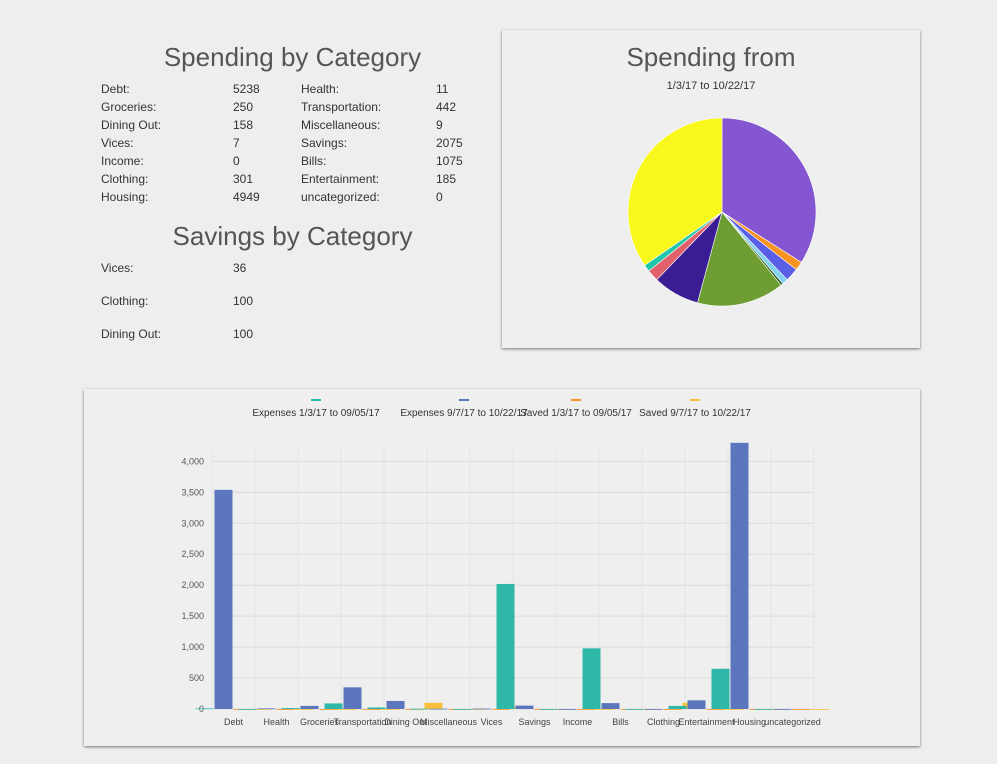  Describe the element at coordinates (243, 107) in the screenshot. I see `spending-value: 250` at that location.